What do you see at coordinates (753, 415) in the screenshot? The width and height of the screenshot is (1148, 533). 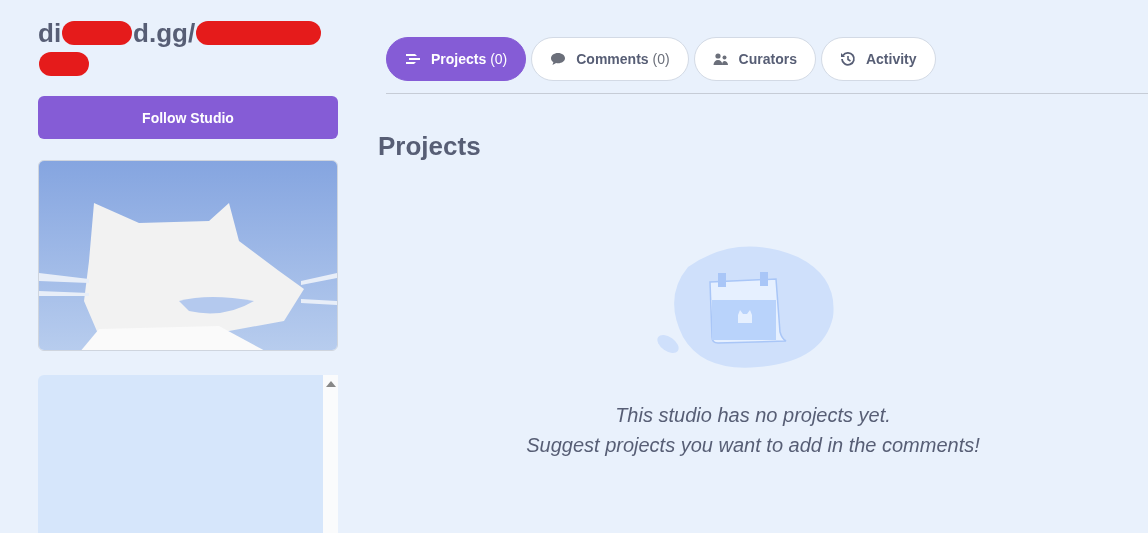 I see `empty-message: This studio has no projects yet.` at bounding box center [753, 415].